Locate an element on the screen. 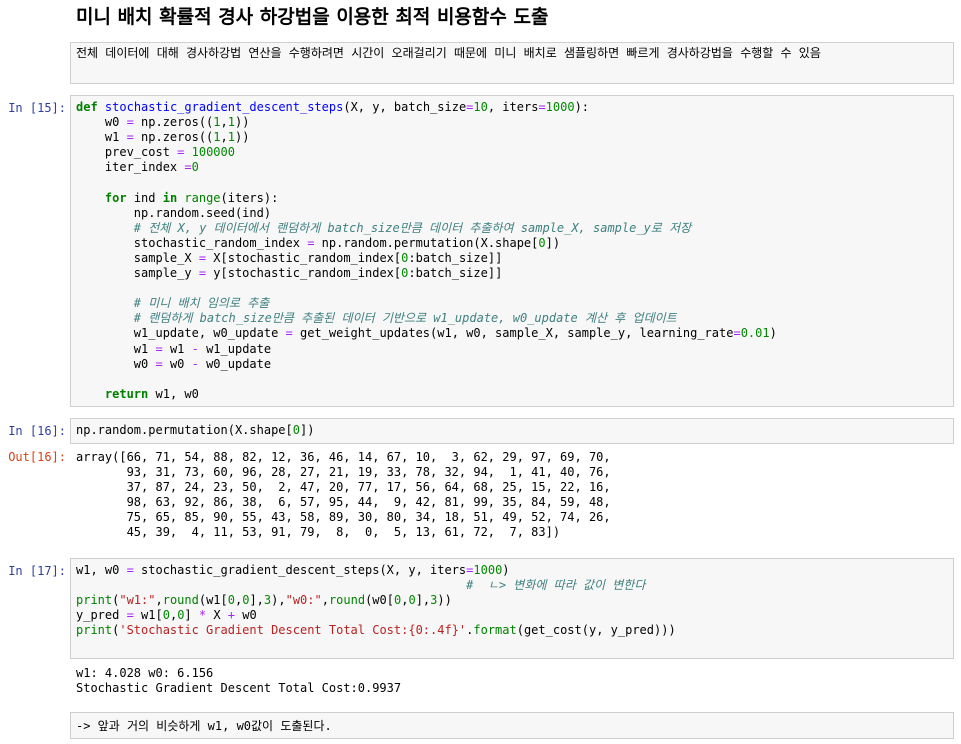  input-prompt-16: In [16]: is located at coordinates (37, 431).